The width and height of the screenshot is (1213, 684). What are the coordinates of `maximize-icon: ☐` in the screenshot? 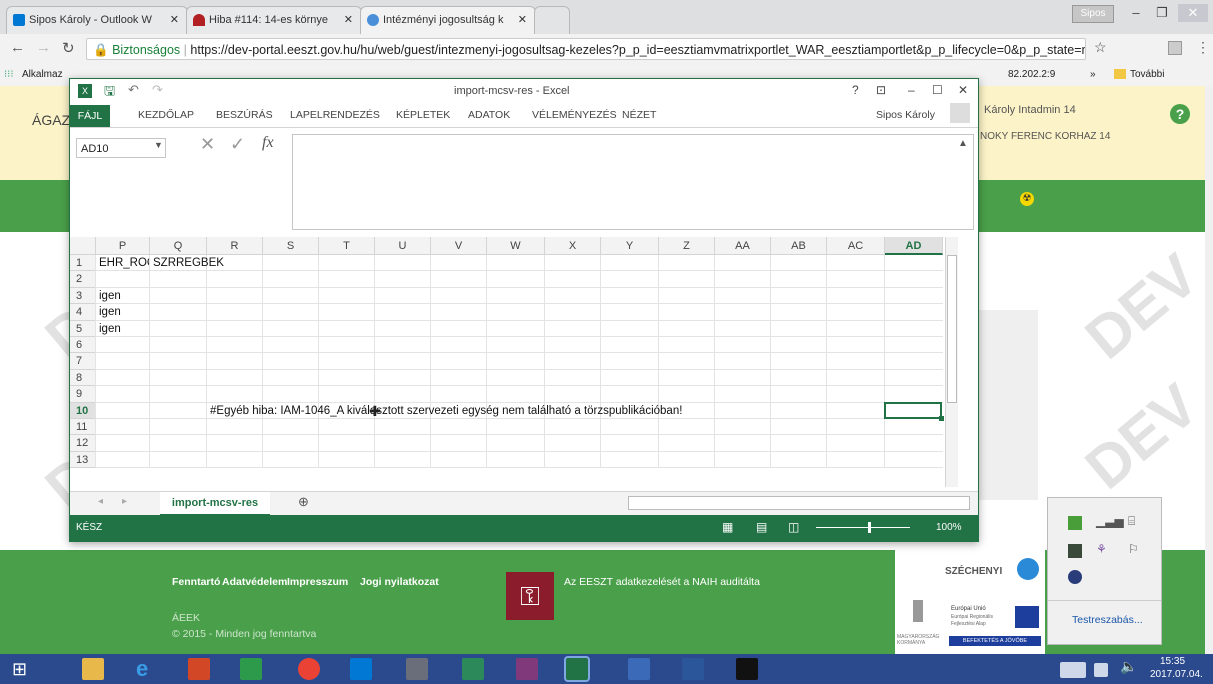 It's located at (937, 90).